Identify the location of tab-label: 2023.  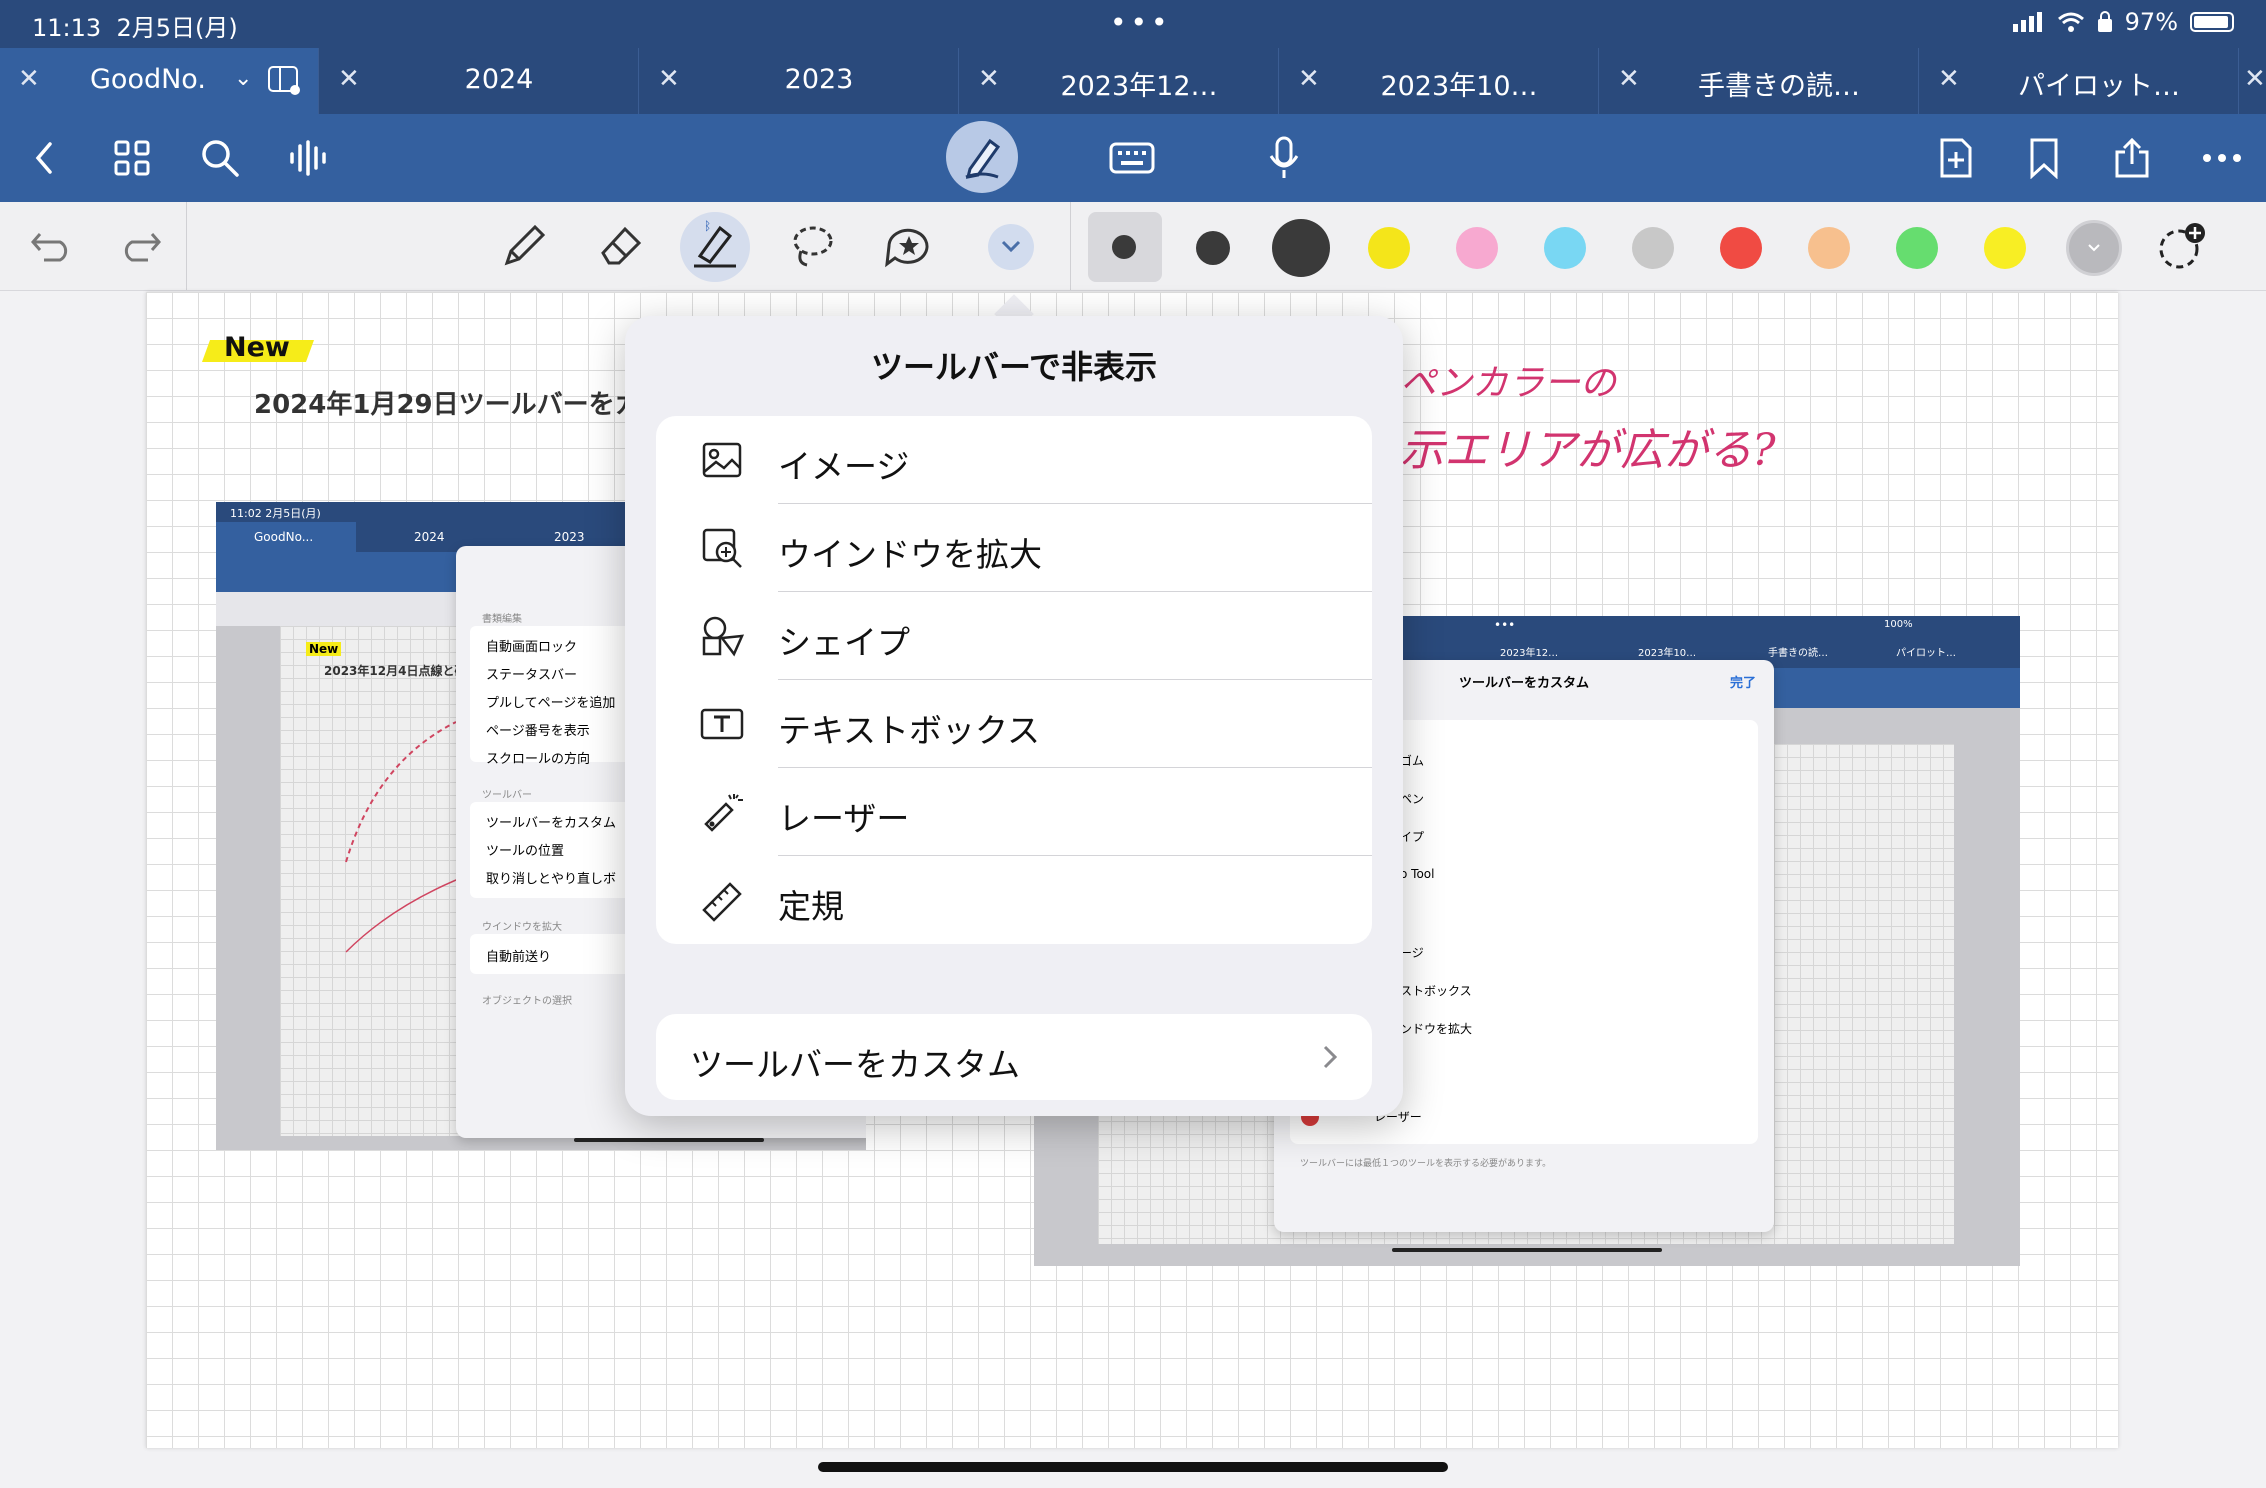
(819, 79).